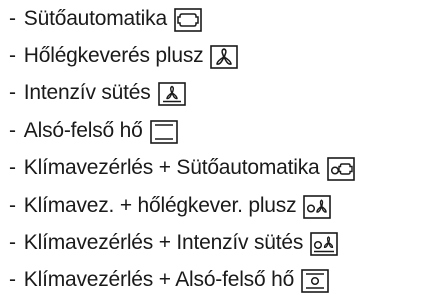 This screenshot has height=308, width=421. What do you see at coordinates (317, 206) in the screenshot?
I see `climate-hot-air-plus-icon` at bounding box center [317, 206].